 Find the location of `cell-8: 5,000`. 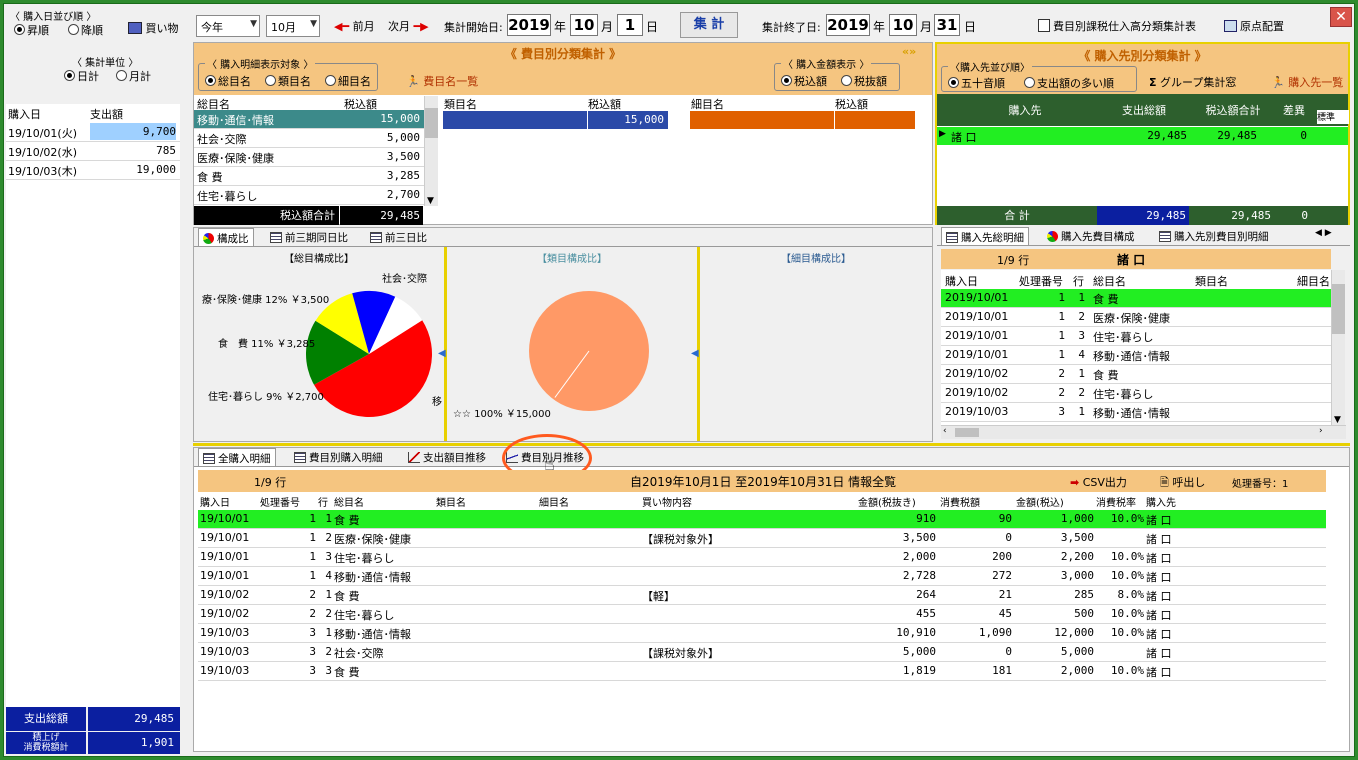

cell-8: 5,000 is located at coordinates (919, 651).